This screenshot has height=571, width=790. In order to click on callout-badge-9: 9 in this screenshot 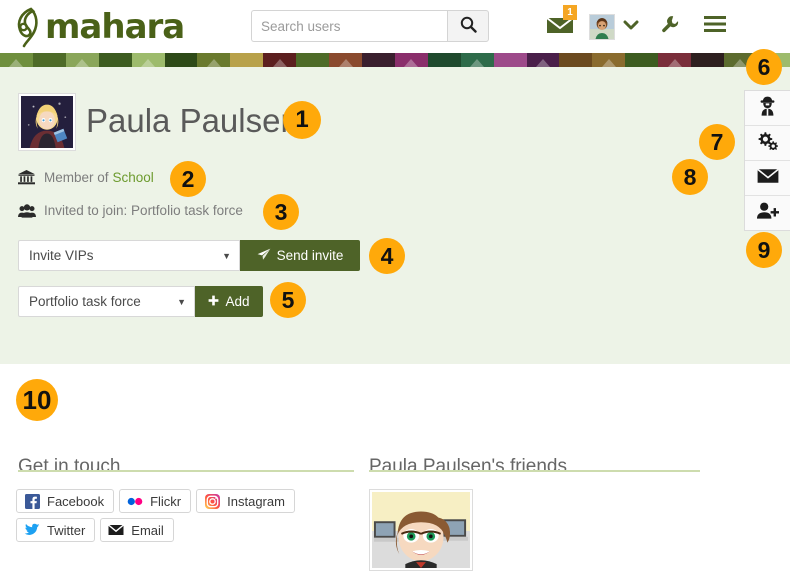, I will do `click(764, 250)`.